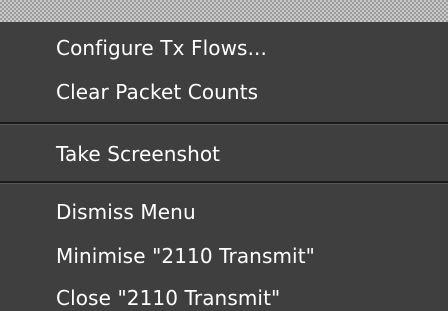 The image size is (448, 311). What do you see at coordinates (185, 256) in the screenshot?
I see `menu-item-minimise: Minimise "2110 Transmit"` at bounding box center [185, 256].